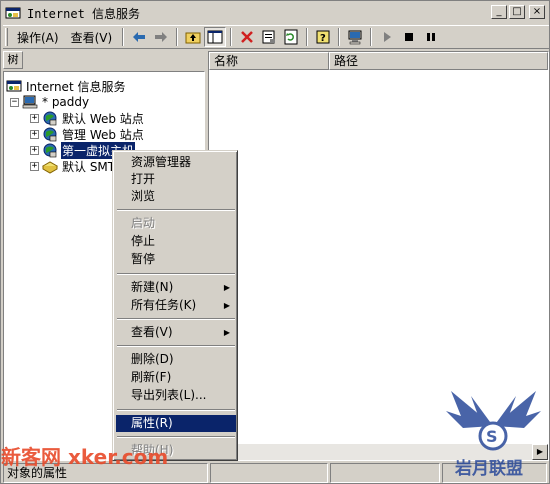  What do you see at coordinates (499, 12) in the screenshot?
I see `minimize-button: _` at bounding box center [499, 12].